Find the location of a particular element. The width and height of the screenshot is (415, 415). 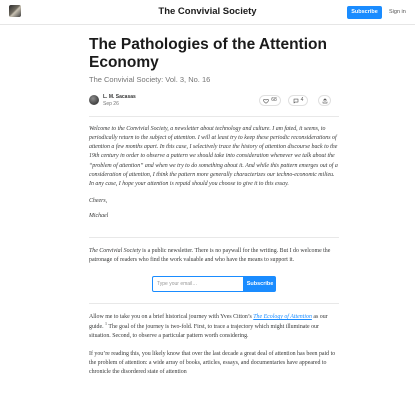

like-button: 68 is located at coordinates (270, 100).